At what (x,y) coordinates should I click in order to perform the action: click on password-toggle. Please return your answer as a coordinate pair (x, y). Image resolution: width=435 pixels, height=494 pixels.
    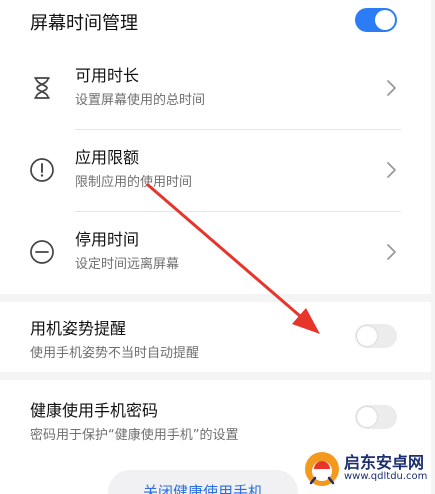
    Looking at the image, I should click on (376, 417).